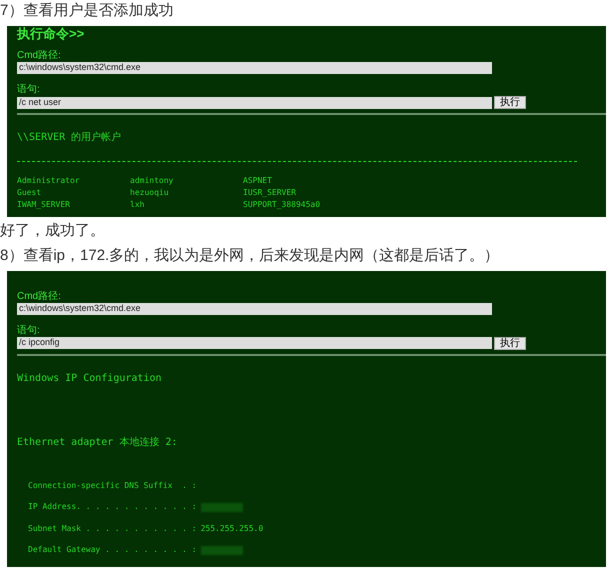 This screenshot has width=611, height=568. Describe the element at coordinates (269, 192) in the screenshot. I see `table-cell: IUSR_SERVER` at that location.